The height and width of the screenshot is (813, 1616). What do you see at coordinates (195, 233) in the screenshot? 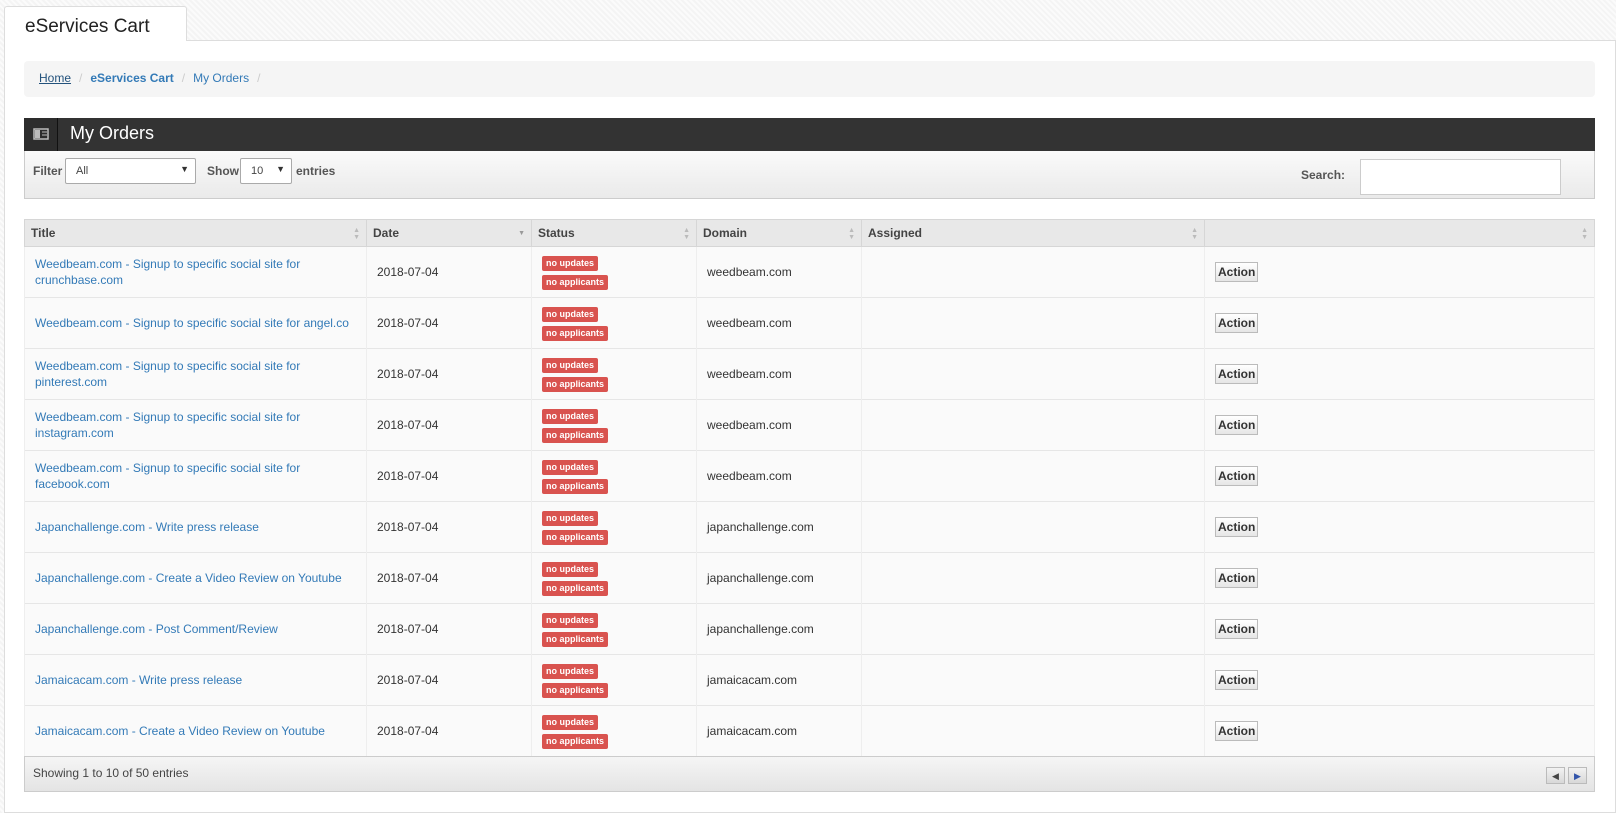
I see `column-header-title: Title ▲ ▼` at bounding box center [195, 233].